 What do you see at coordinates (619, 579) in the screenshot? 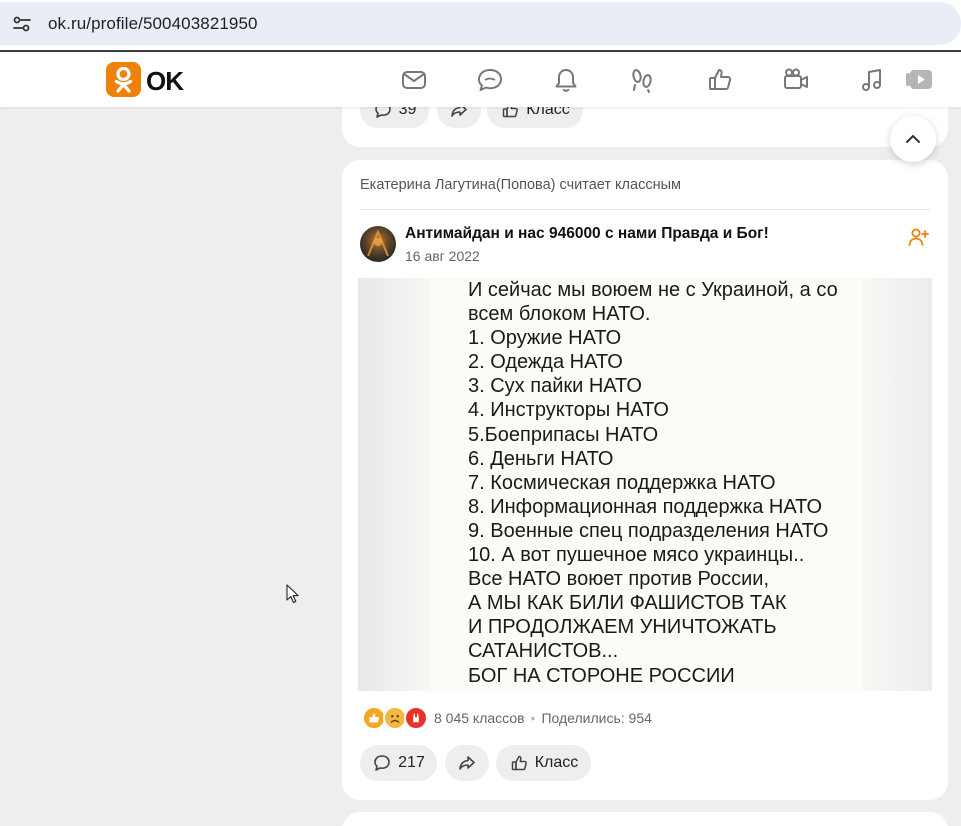
I see `image-text-line: Все НАТО воюет против России,` at bounding box center [619, 579].